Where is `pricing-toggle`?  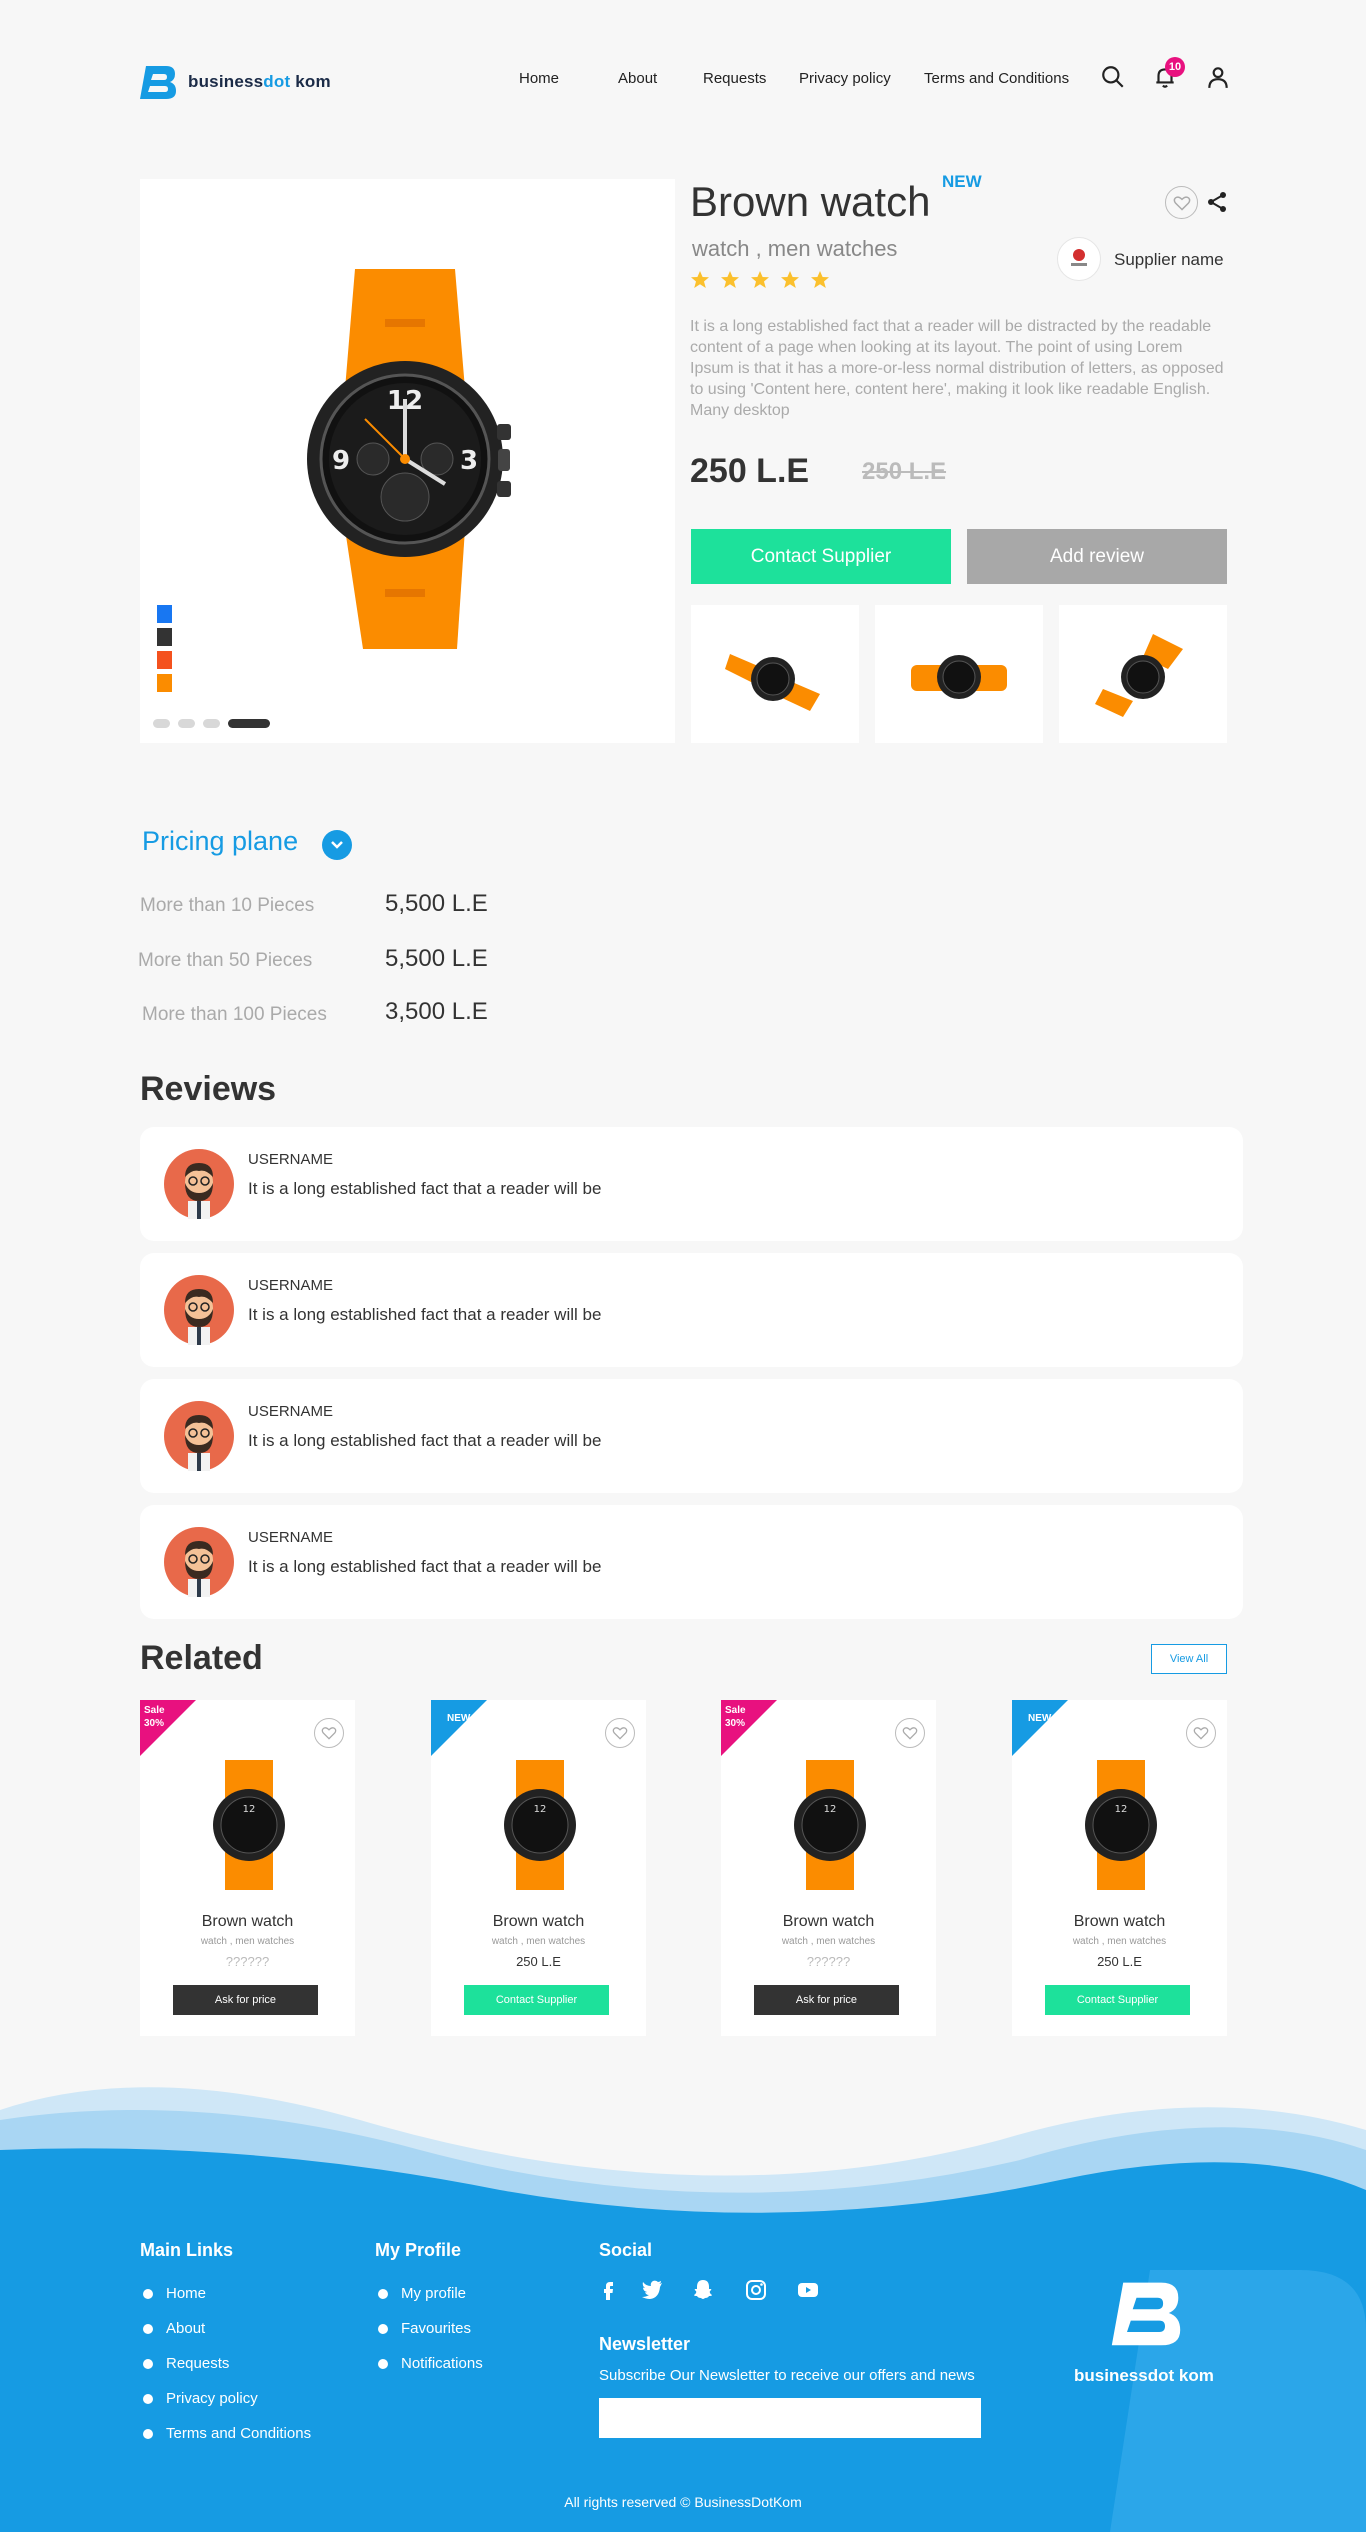
pricing-toggle is located at coordinates (337, 845).